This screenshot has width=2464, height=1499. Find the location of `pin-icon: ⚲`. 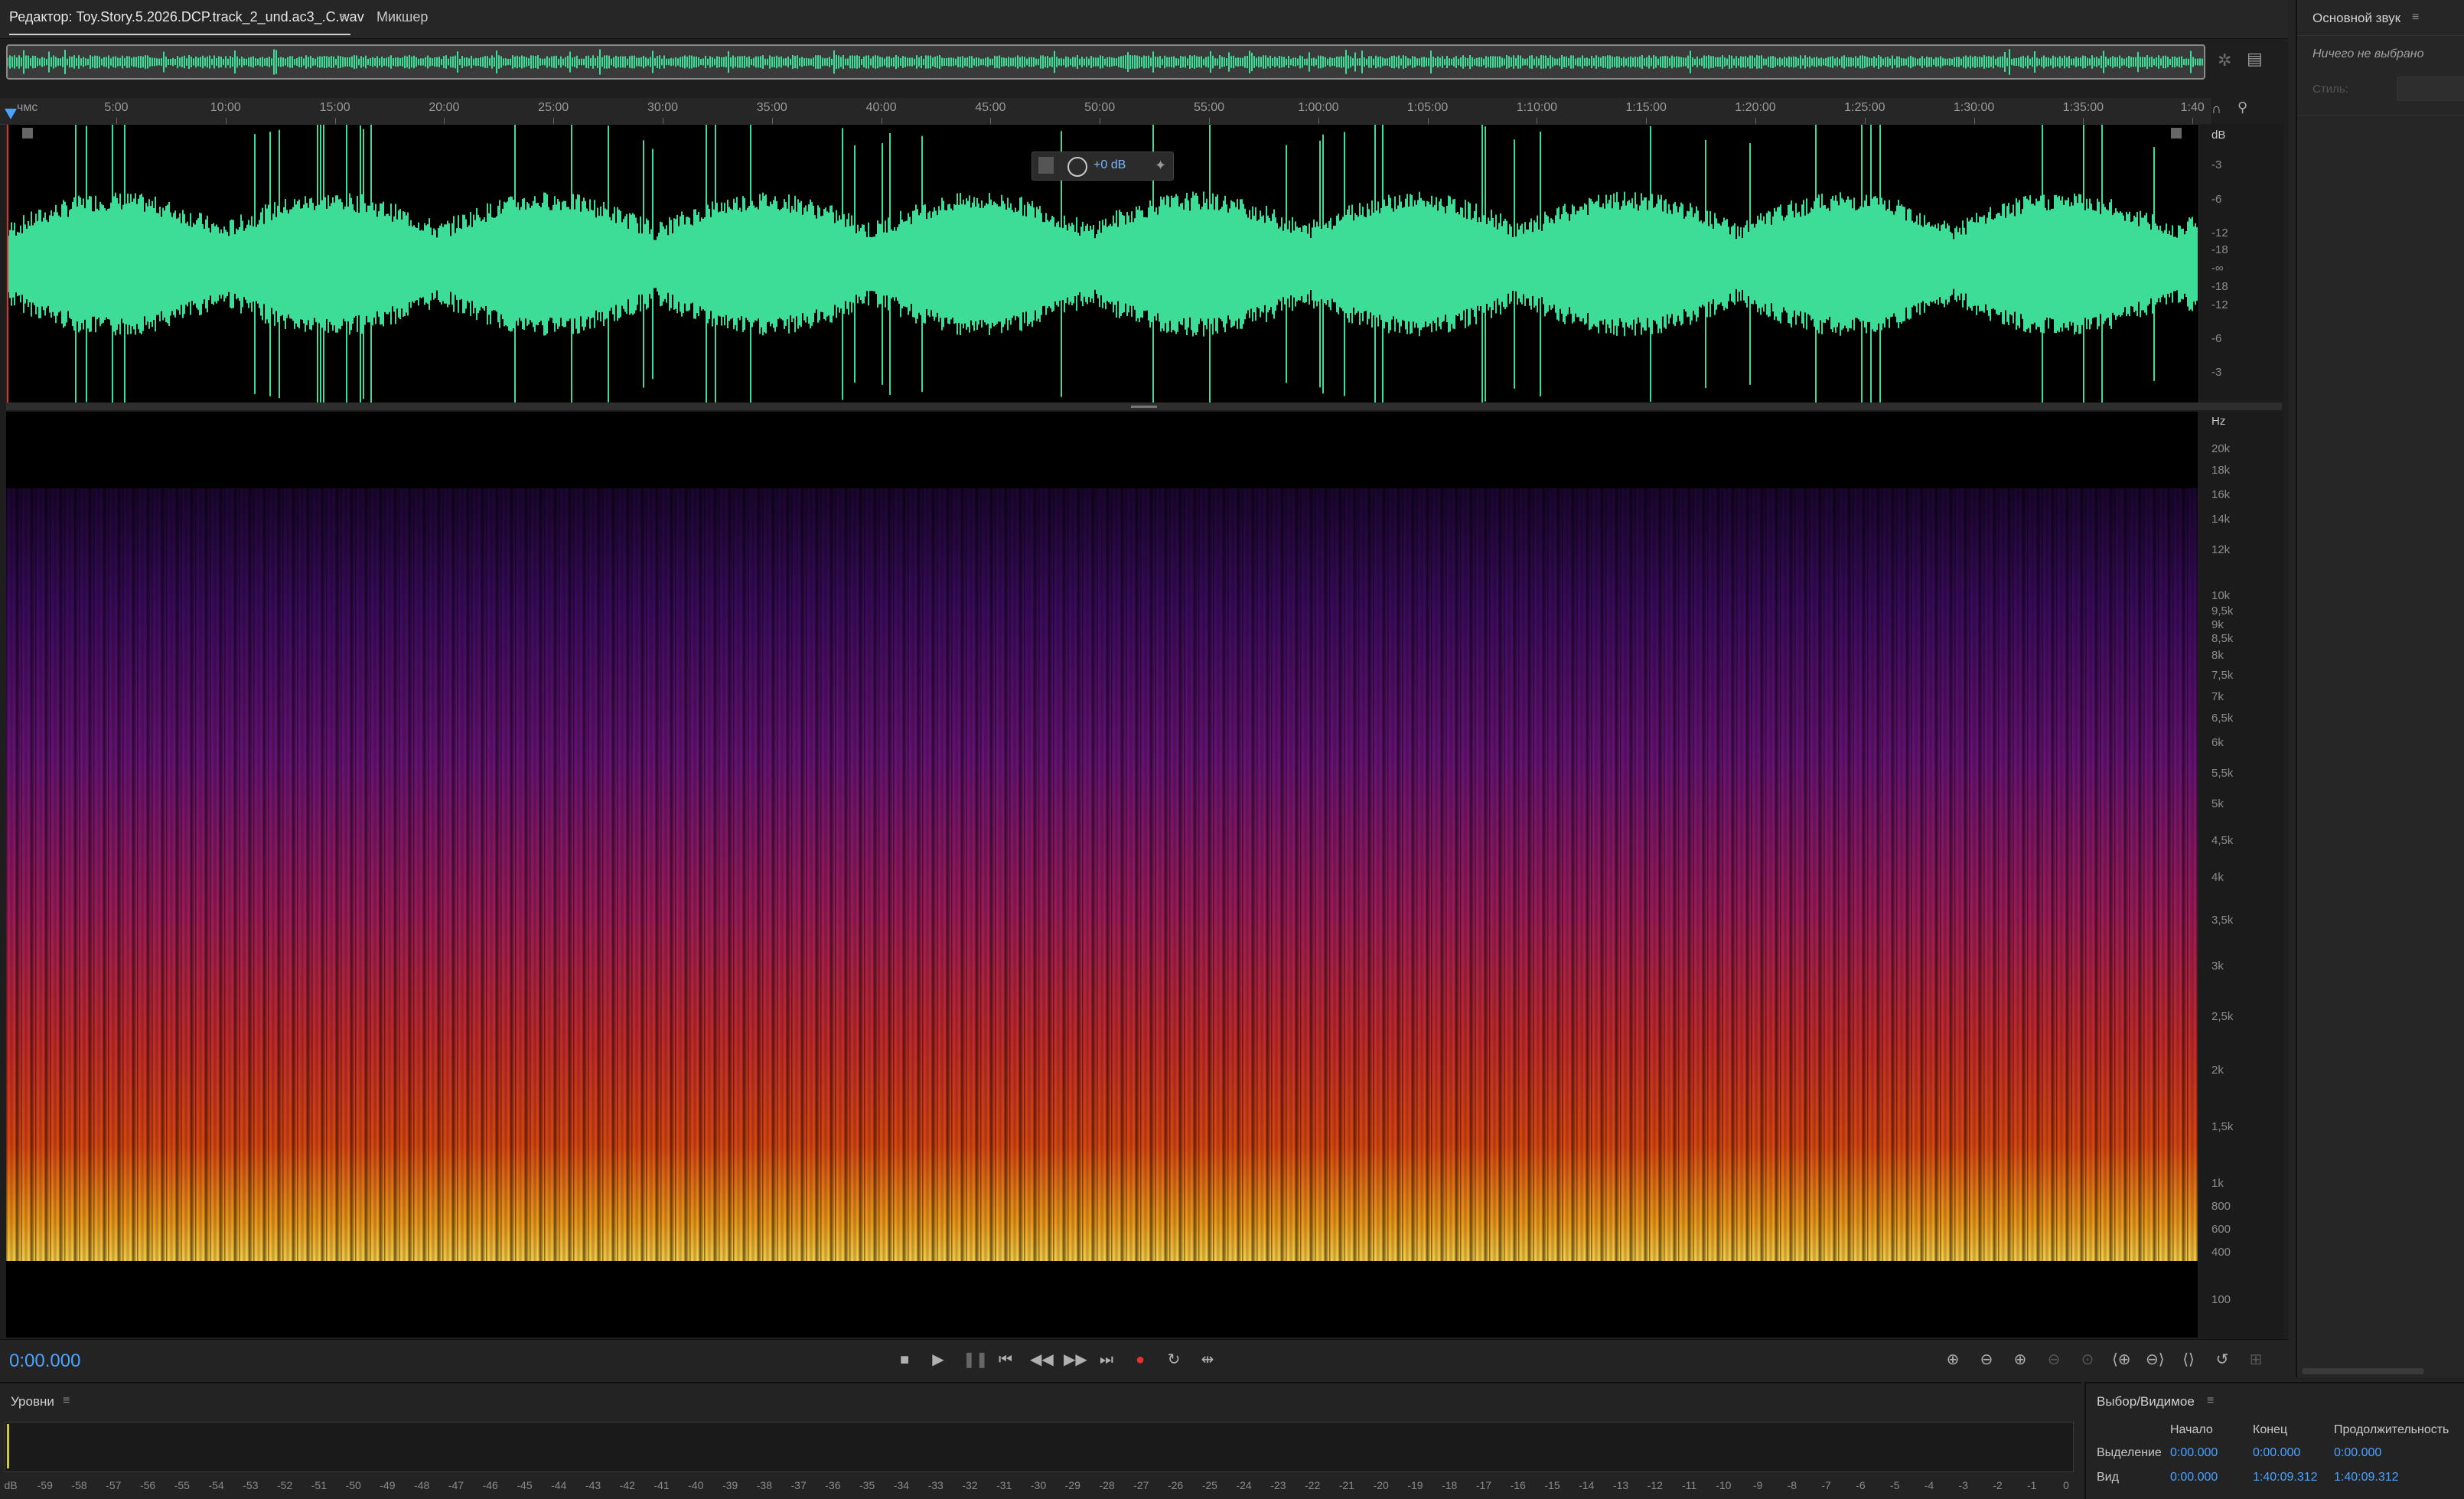

pin-icon: ⚲ is located at coordinates (2242, 107).